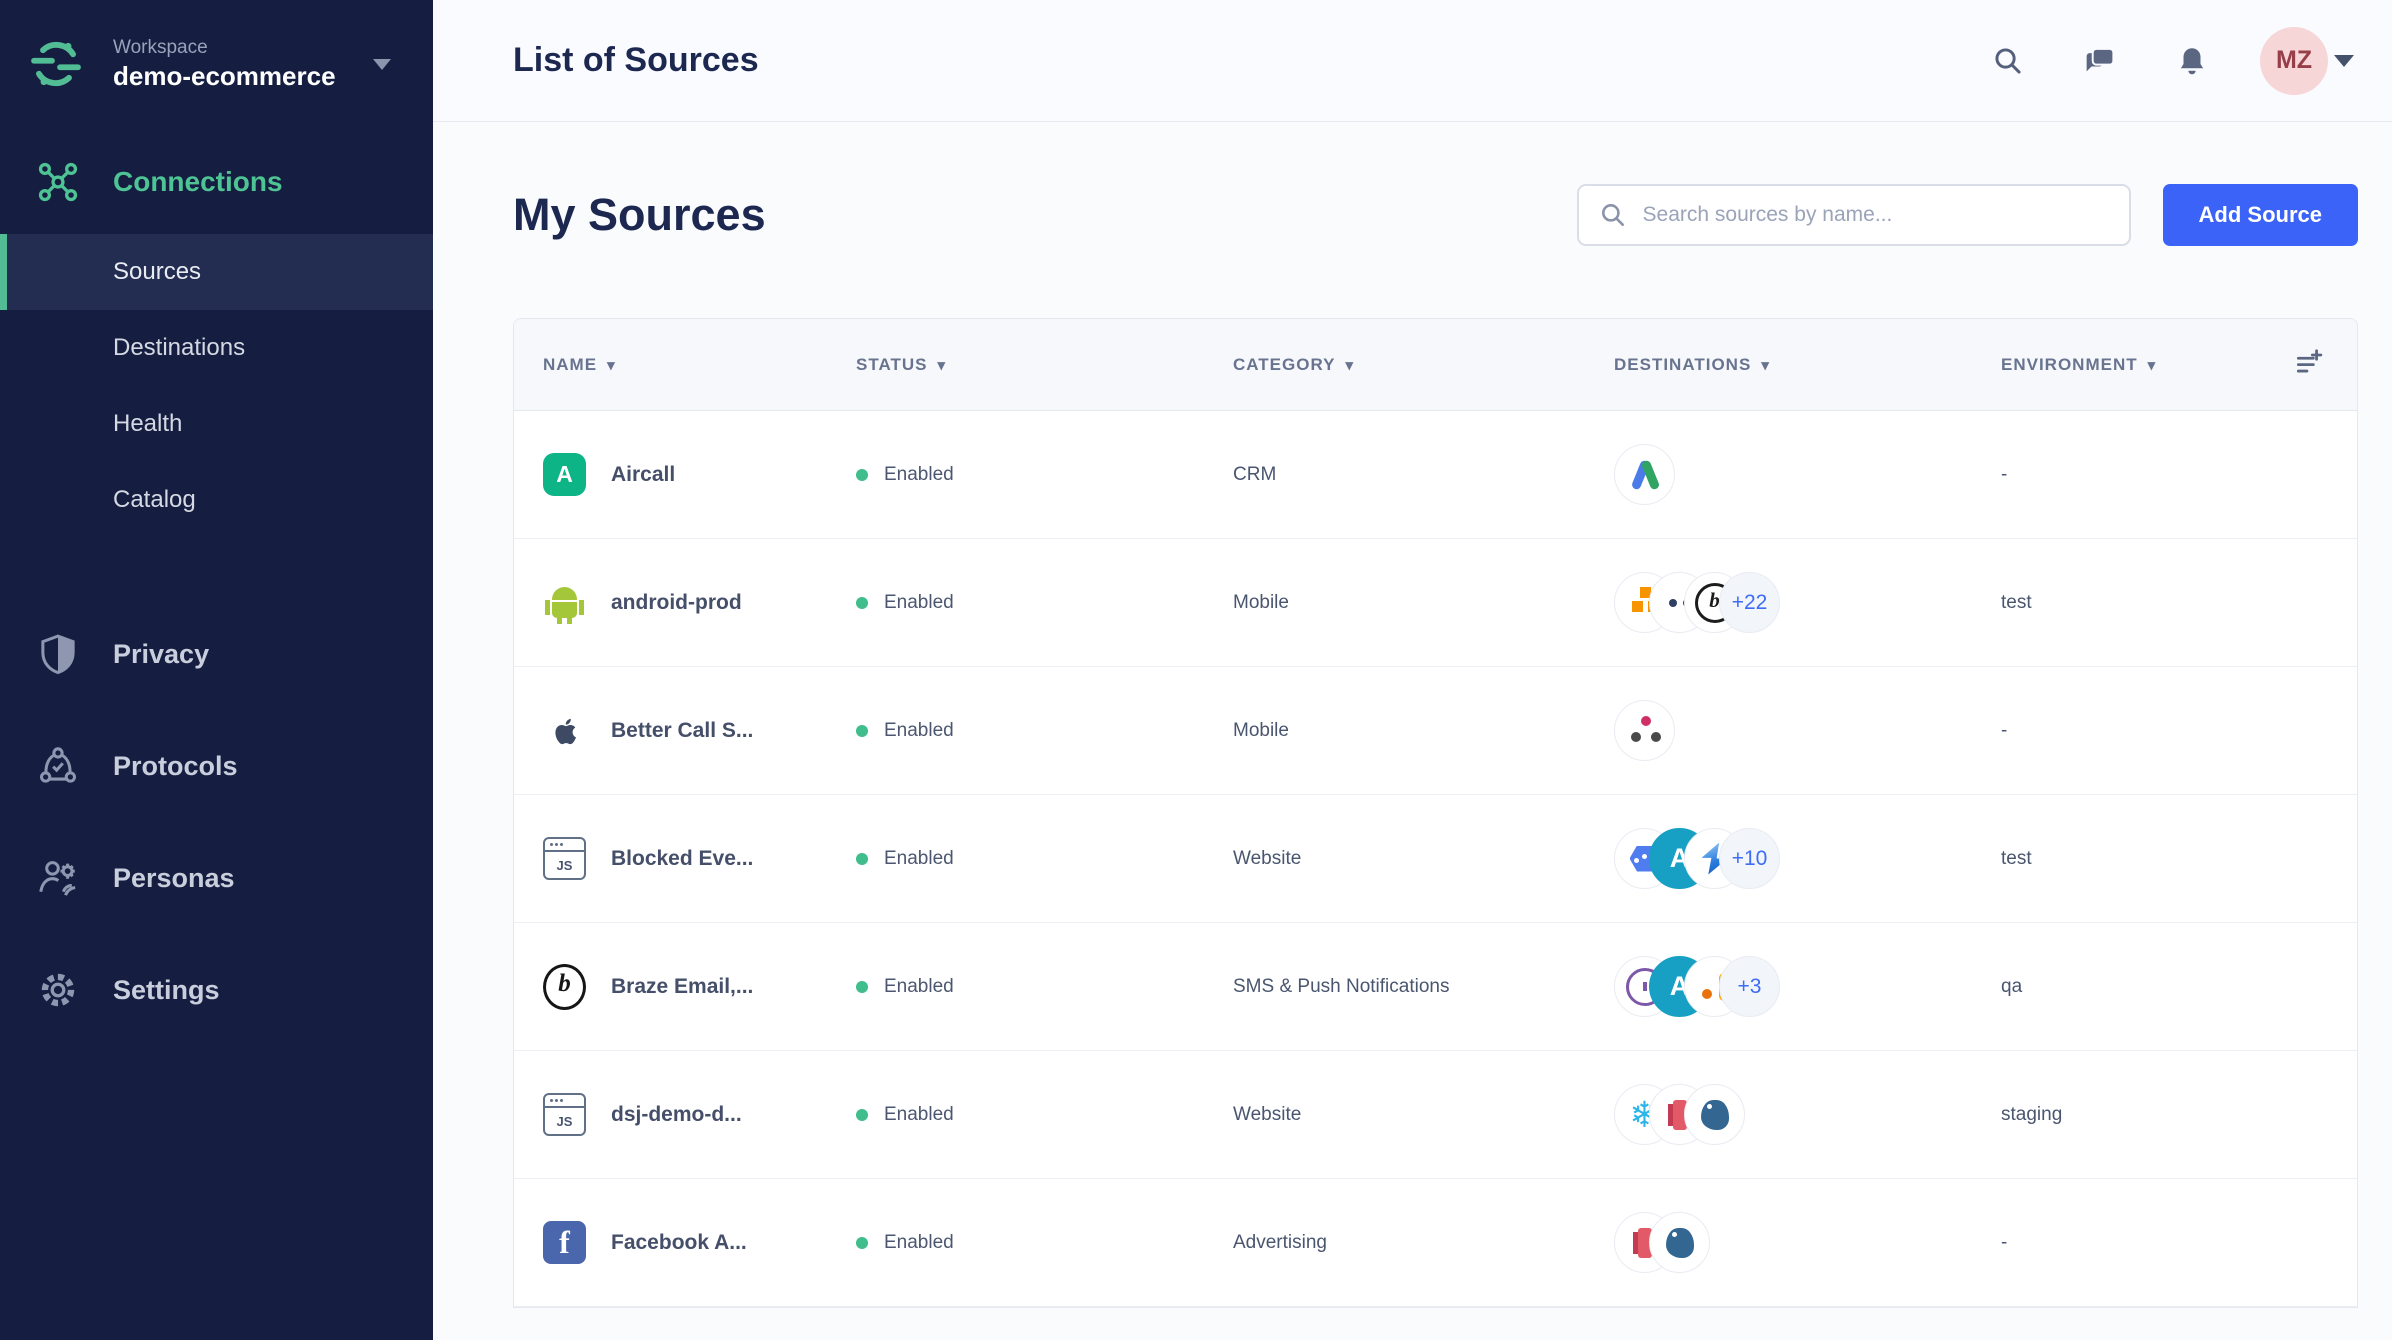 The width and height of the screenshot is (2392, 1340). What do you see at coordinates (216, 46) in the screenshot?
I see `workspace-switcher: Workspace demo-ecommerce` at bounding box center [216, 46].